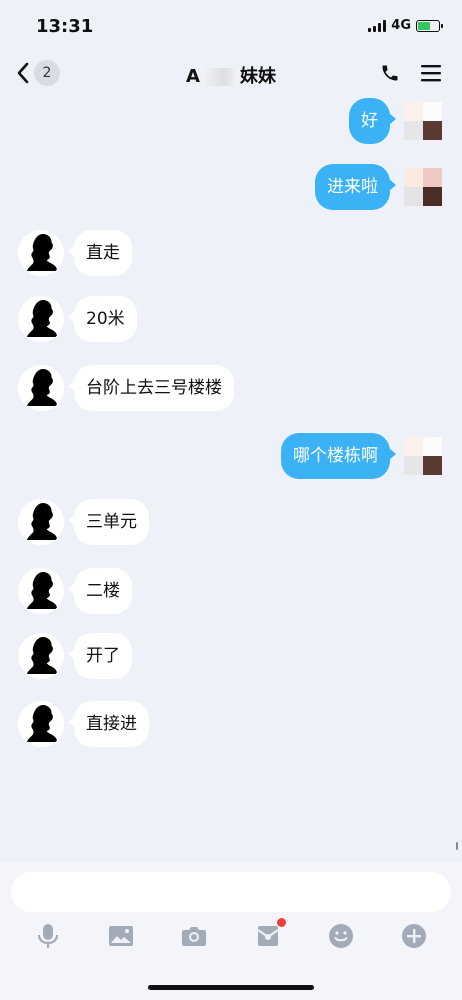 The height and width of the screenshot is (1000, 462). What do you see at coordinates (231, 892) in the screenshot?
I see `message-input` at bounding box center [231, 892].